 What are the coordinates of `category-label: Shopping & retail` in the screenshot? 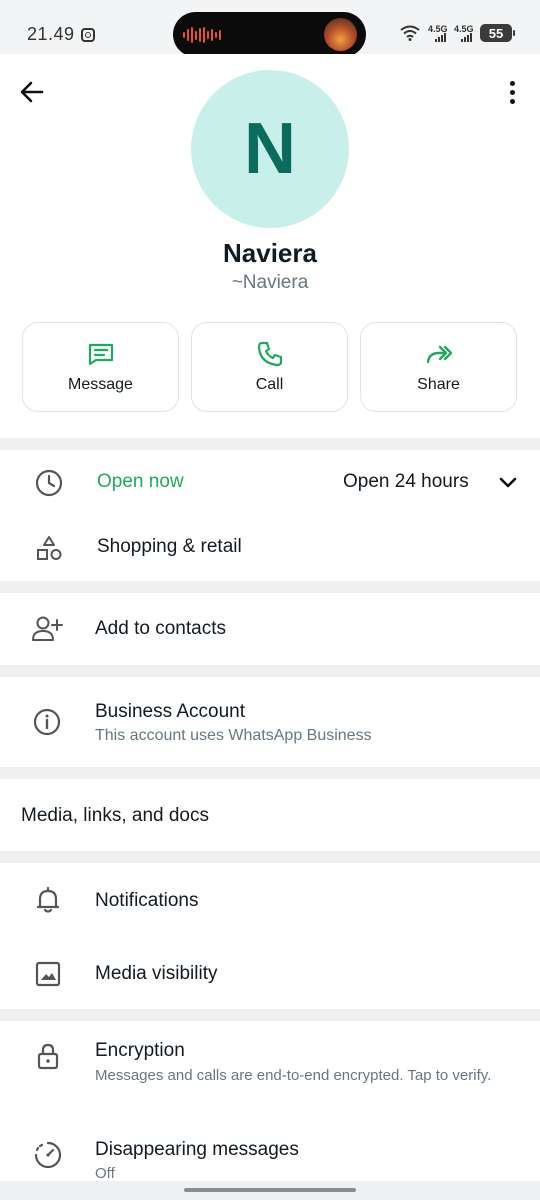 It's located at (169, 546).